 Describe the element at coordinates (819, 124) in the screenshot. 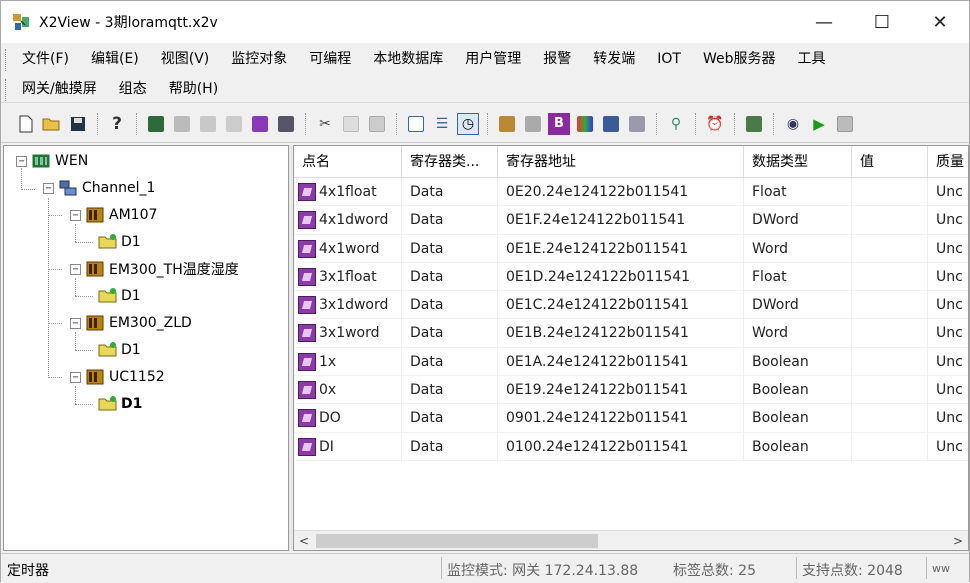

I see `play-icon: ▶` at that location.